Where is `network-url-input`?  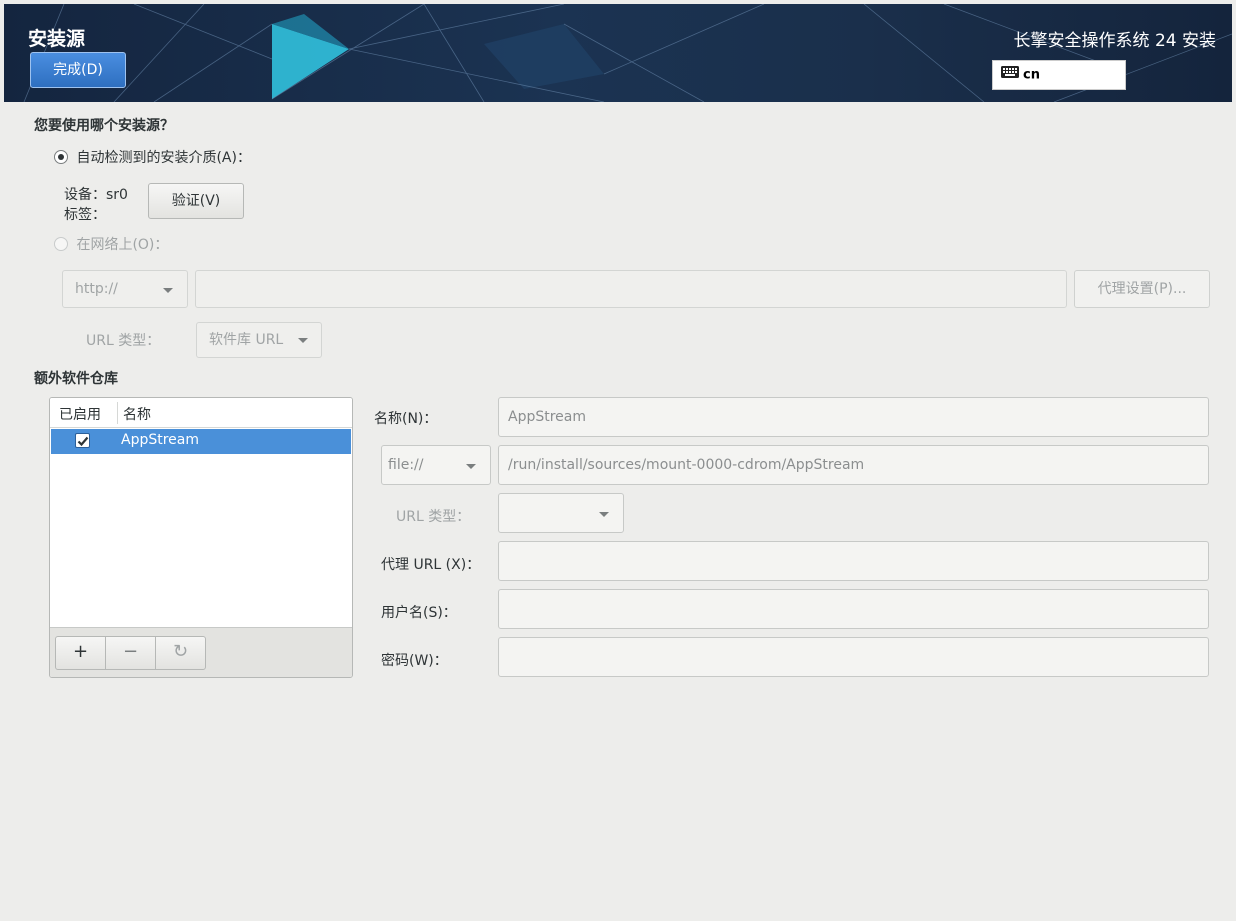 network-url-input is located at coordinates (631, 289).